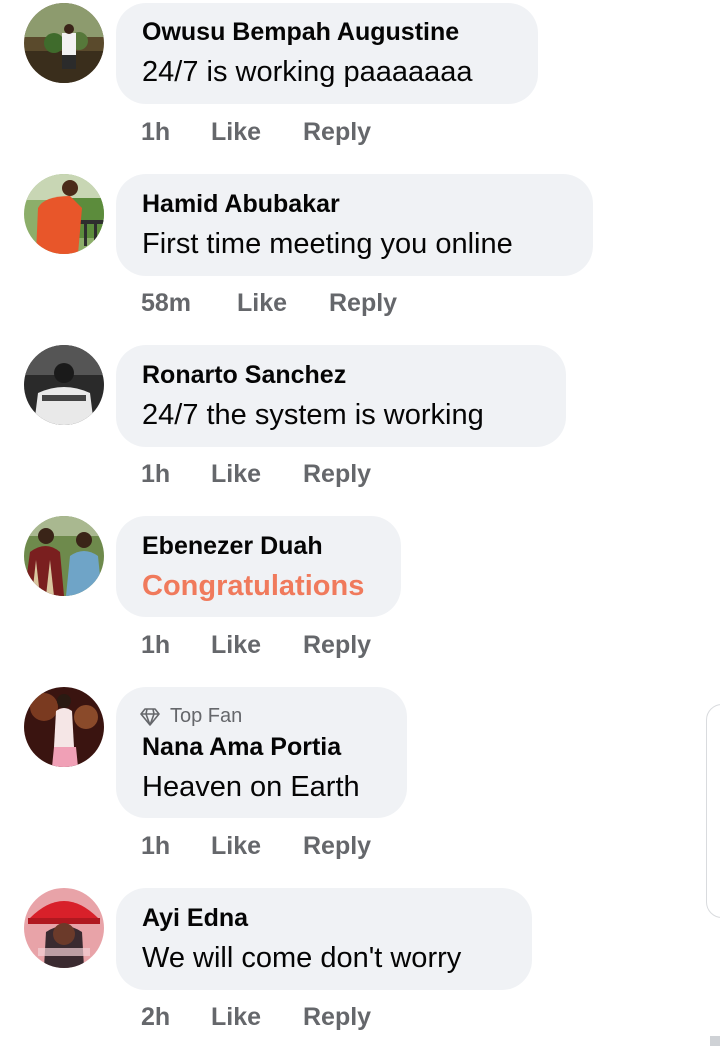 This screenshot has width=720, height=1046. Describe the element at coordinates (327, 244) in the screenshot. I see `comment-text: First time meeting you online` at that location.